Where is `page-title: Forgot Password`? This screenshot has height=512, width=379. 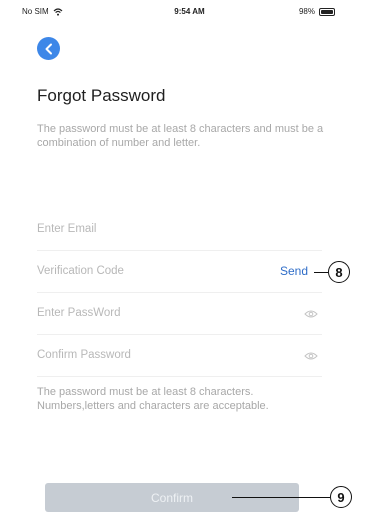 page-title: Forgot Password is located at coordinates (101, 95).